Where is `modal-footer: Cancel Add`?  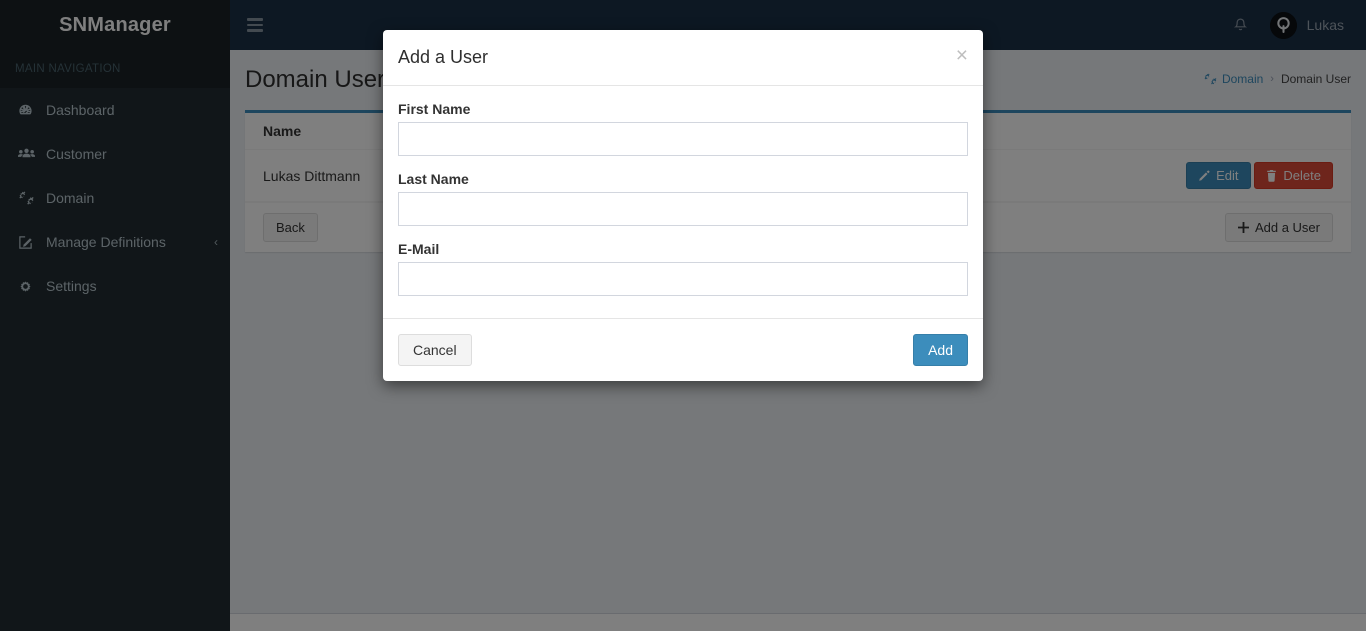
modal-footer: Cancel Add is located at coordinates (683, 349).